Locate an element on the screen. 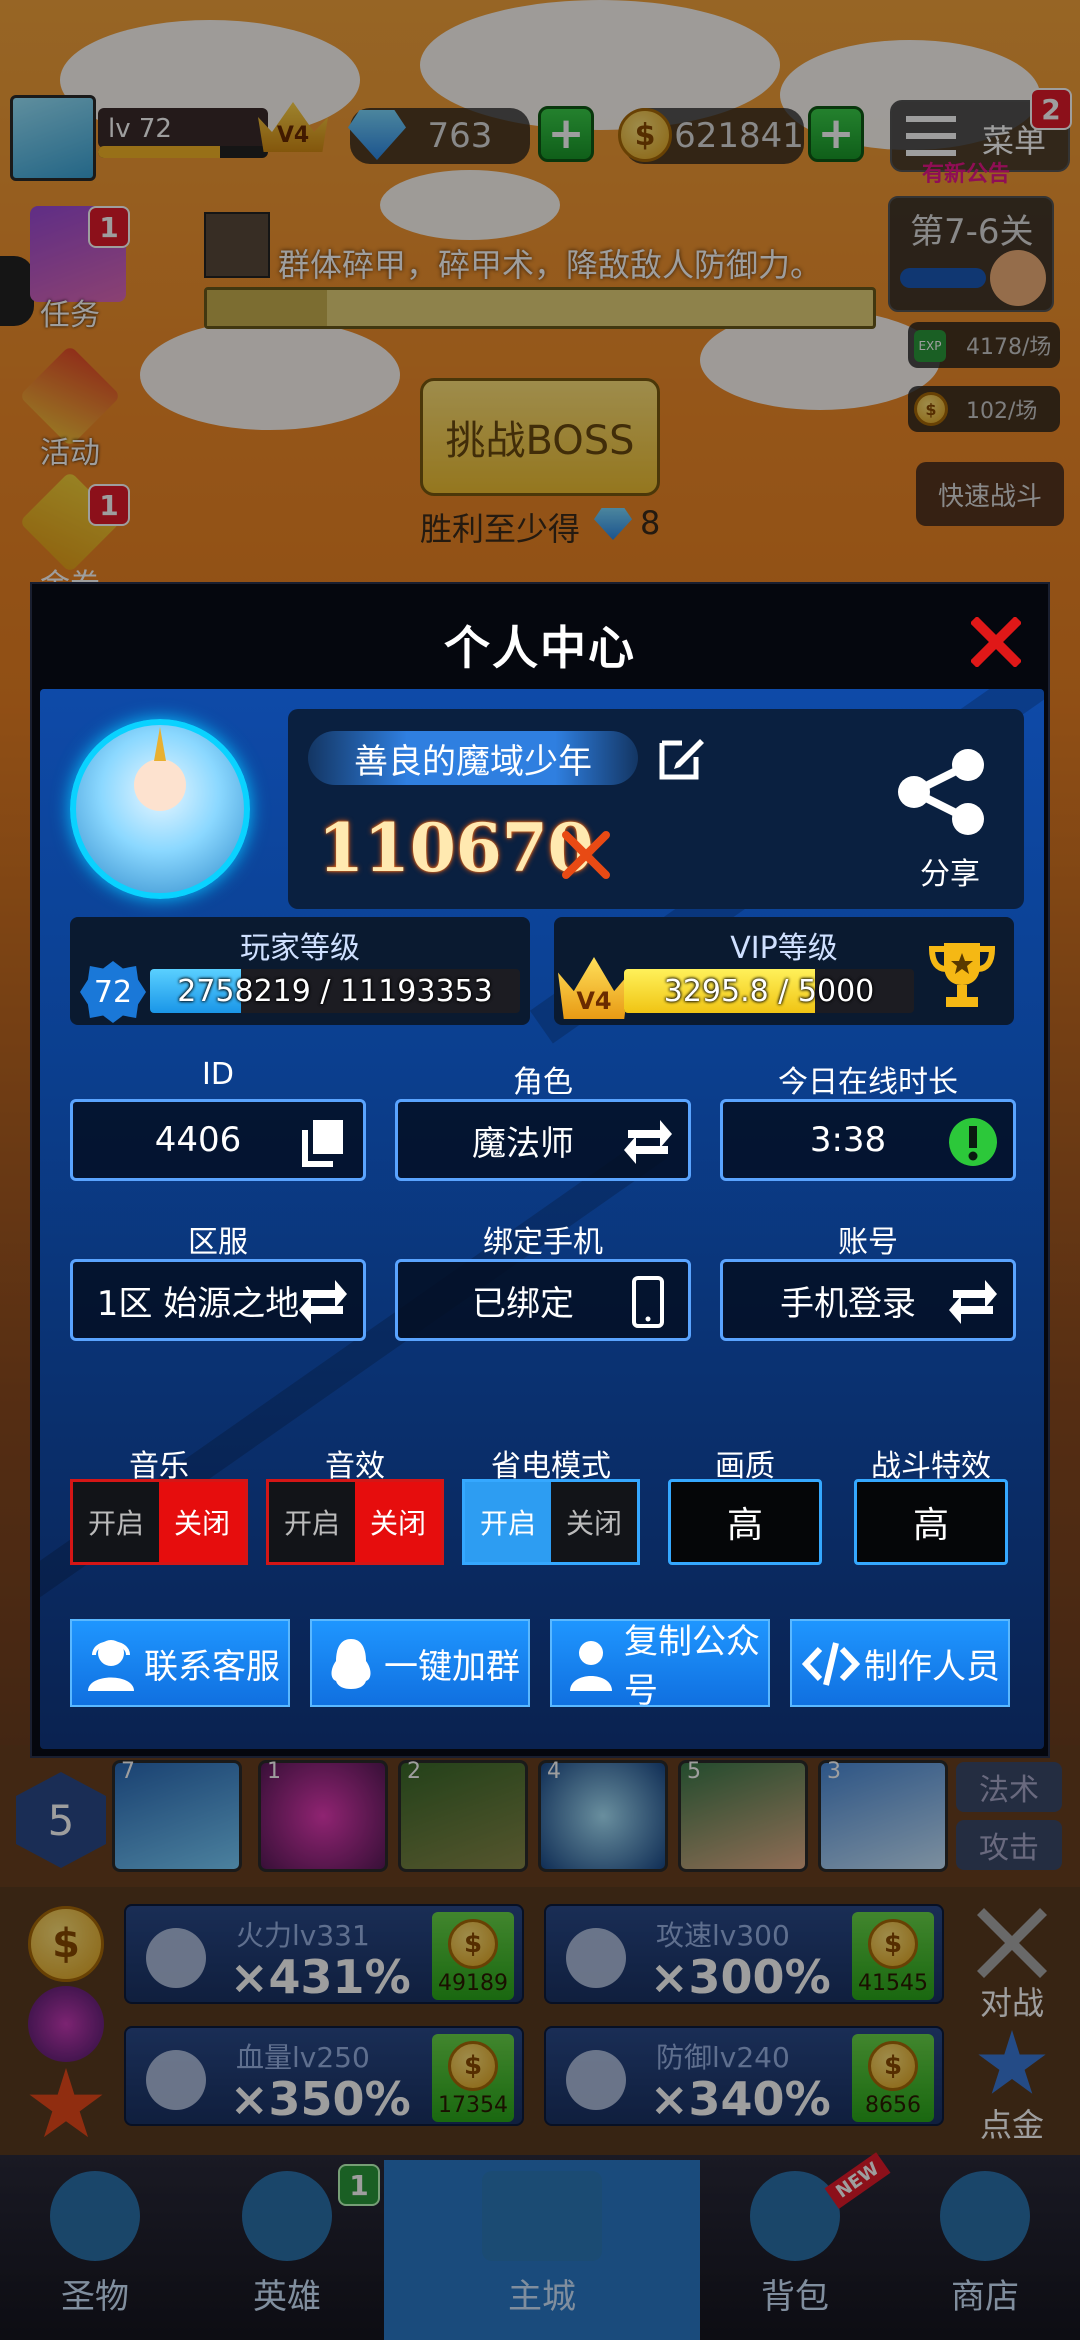 The height and width of the screenshot is (2340, 1080). dialog-title: 个人中心 is located at coordinates (540, 648).